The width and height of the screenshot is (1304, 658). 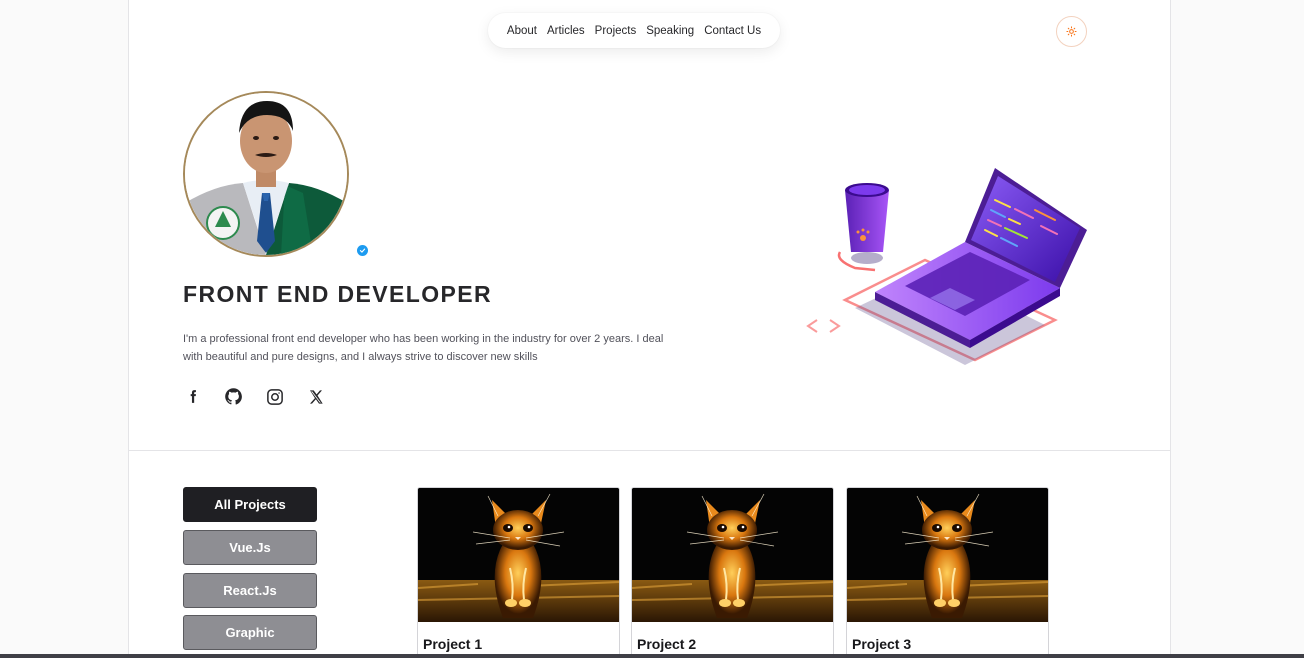 I want to click on x-icon, so click(x=315, y=396).